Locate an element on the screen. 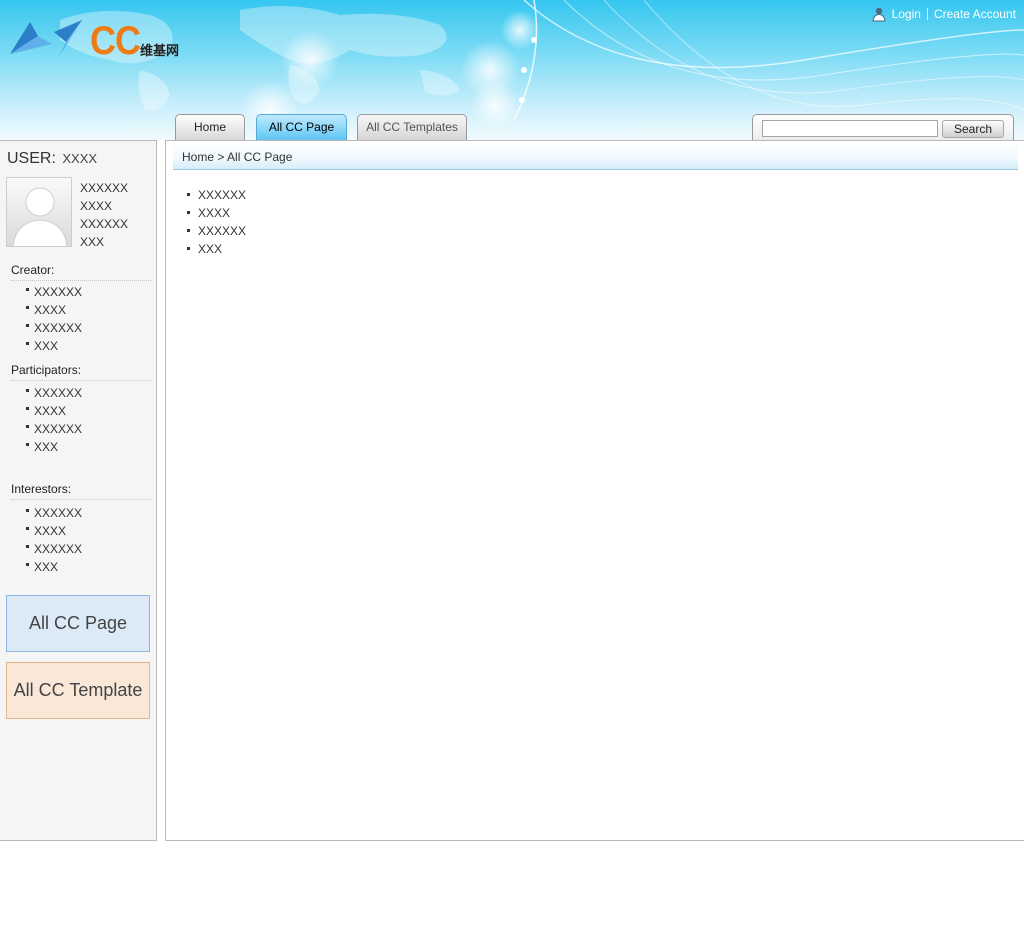 Image resolution: width=1024 pixels, height=944 pixels. account-links: Login Create Account is located at coordinates (943, 14).